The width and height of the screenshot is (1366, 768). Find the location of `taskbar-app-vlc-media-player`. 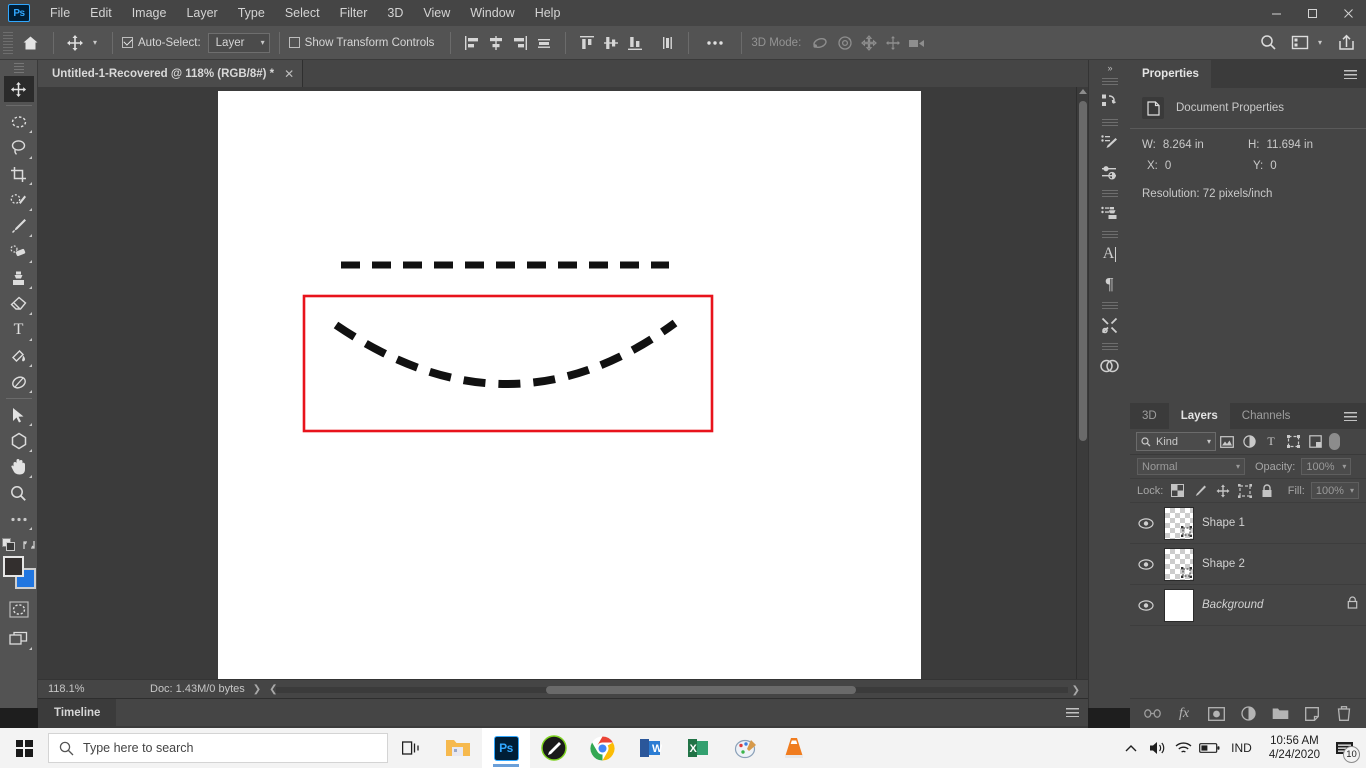

taskbar-app-vlc-media-player is located at coordinates (794, 748).